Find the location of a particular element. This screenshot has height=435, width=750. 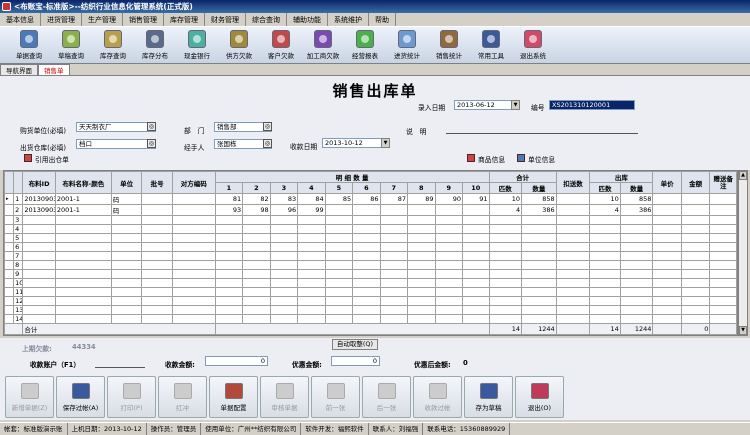

col-amount: 金额 is located at coordinates (695, 182).